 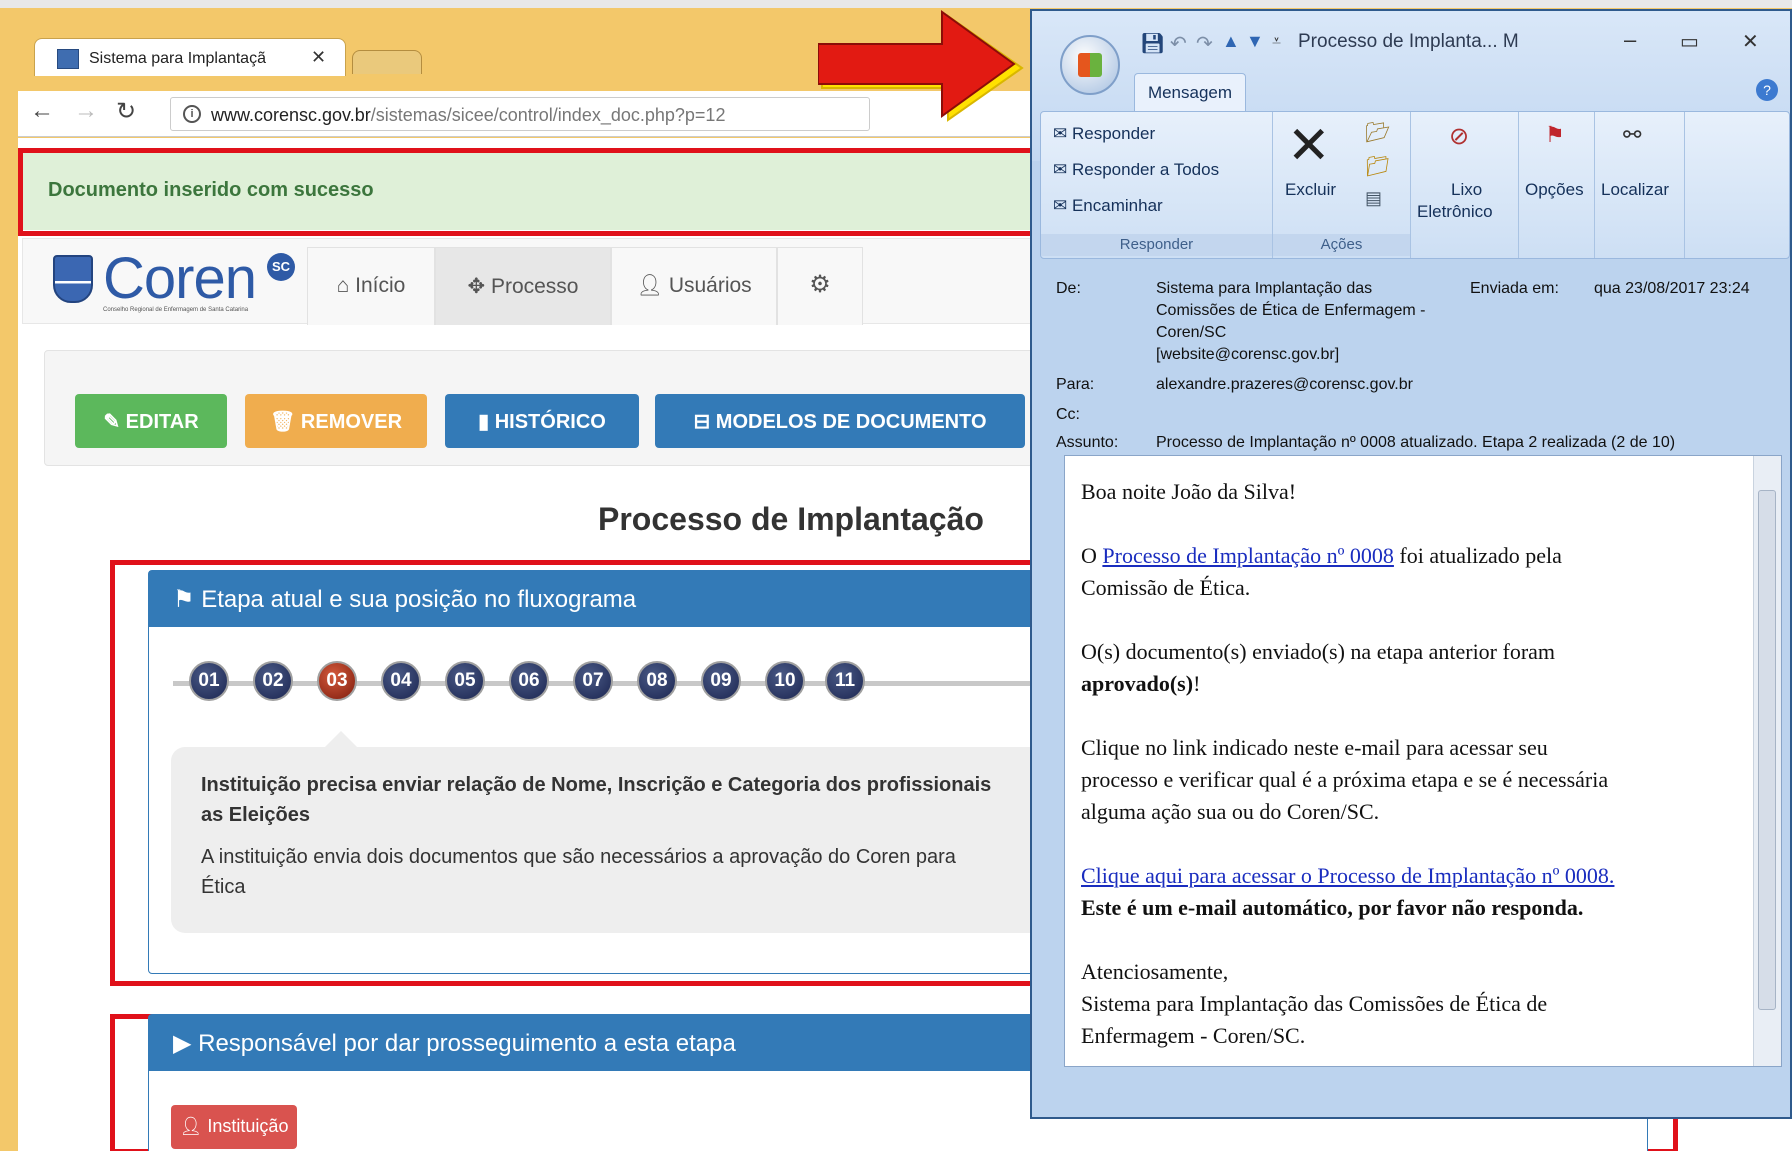 What do you see at coordinates (73, 279) in the screenshot?
I see `shield-icon` at bounding box center [73, 279].